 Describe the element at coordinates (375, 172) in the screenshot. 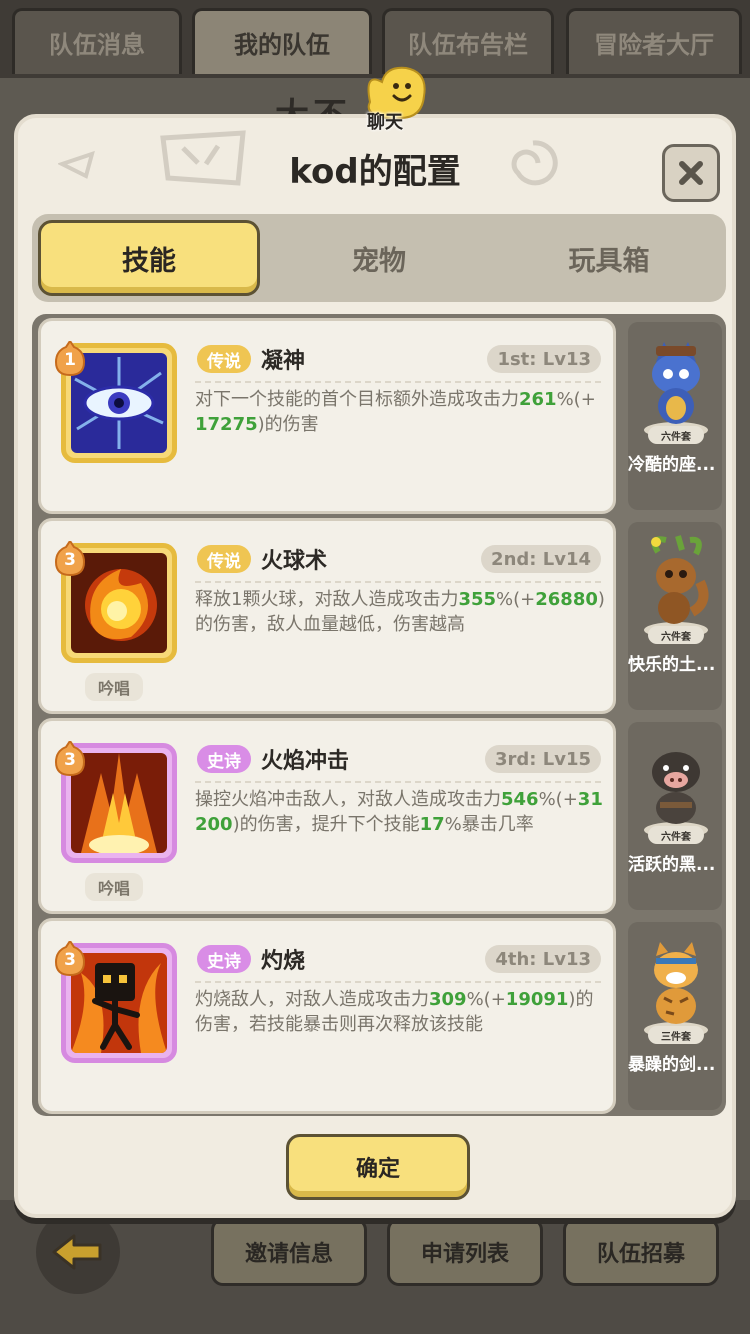

I see `modal-title: kod的配置` at that location.